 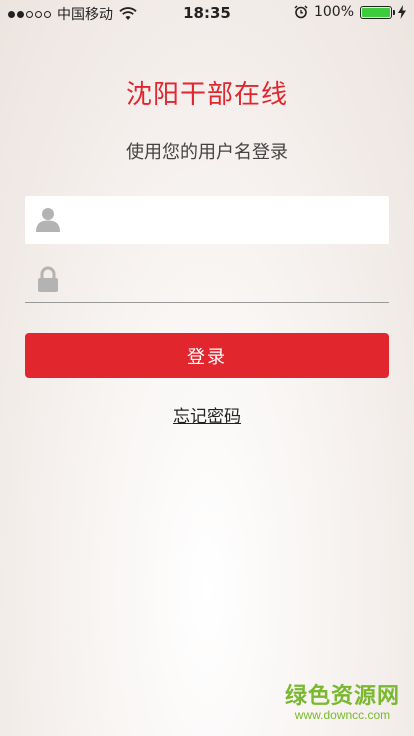 I want to click on watermark-url: www.downcc.com, so click(x=342, y=715).